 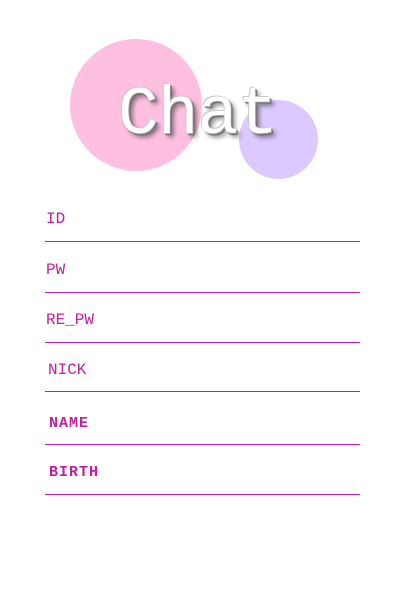 What do you see at coordinates (67, 370) in the screenshot?
I see `nick-label: NICK` at bounding box center [67, 370].